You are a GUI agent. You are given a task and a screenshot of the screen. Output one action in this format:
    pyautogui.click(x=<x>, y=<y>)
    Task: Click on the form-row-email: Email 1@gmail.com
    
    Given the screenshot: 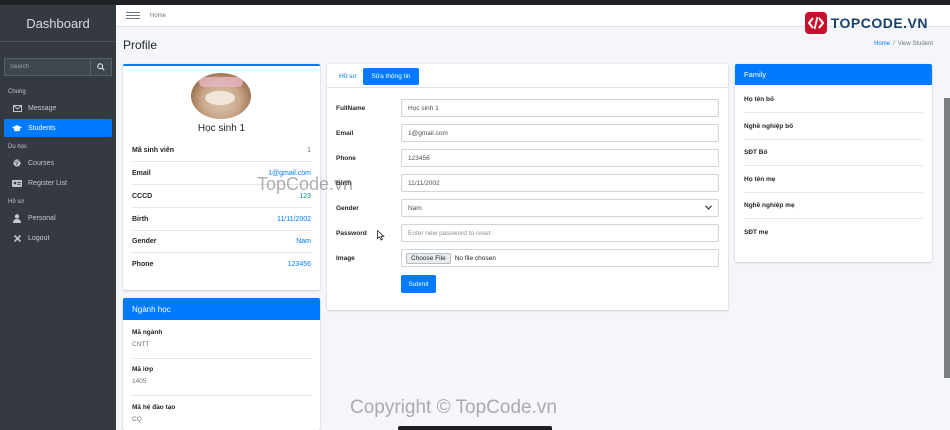 What is the action you would take?
    pyautogui.click(x=527, y=133)
    